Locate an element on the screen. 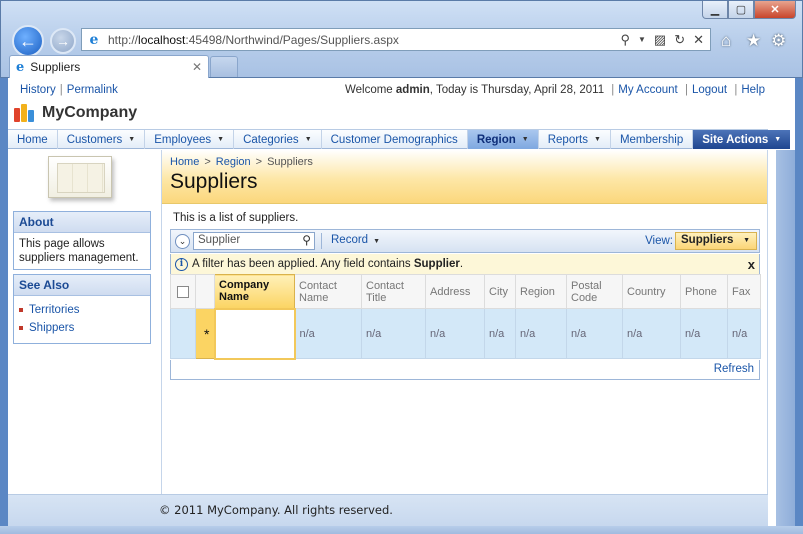 The height and width of the screenshot is (534, 803). column-phone: Phone is located at coordinates (704, 291).